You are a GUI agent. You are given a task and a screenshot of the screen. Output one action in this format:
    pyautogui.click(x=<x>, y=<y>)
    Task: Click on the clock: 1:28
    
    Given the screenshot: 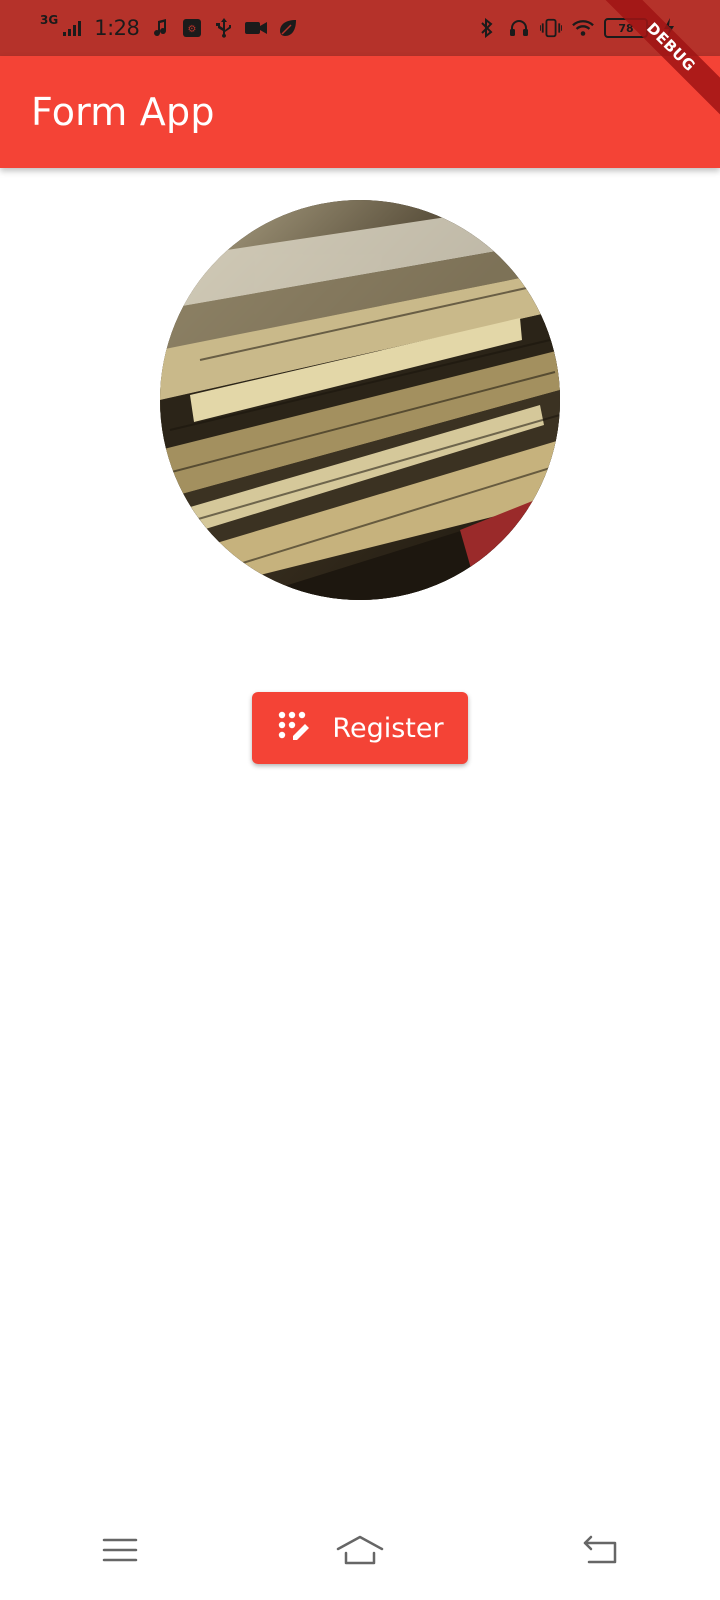 What is the action you would take?
    pyautogui.click(x=117, y=28)
    